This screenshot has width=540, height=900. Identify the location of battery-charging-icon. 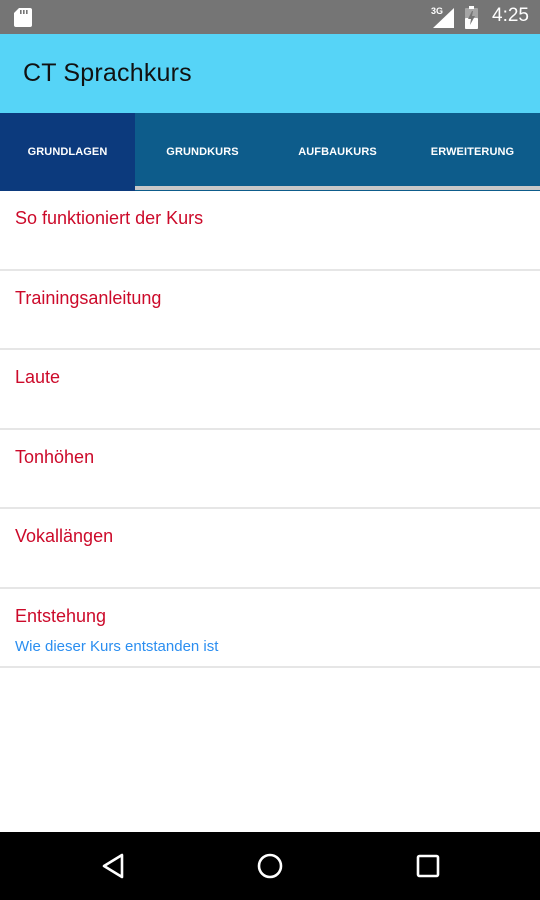
(471, 17).